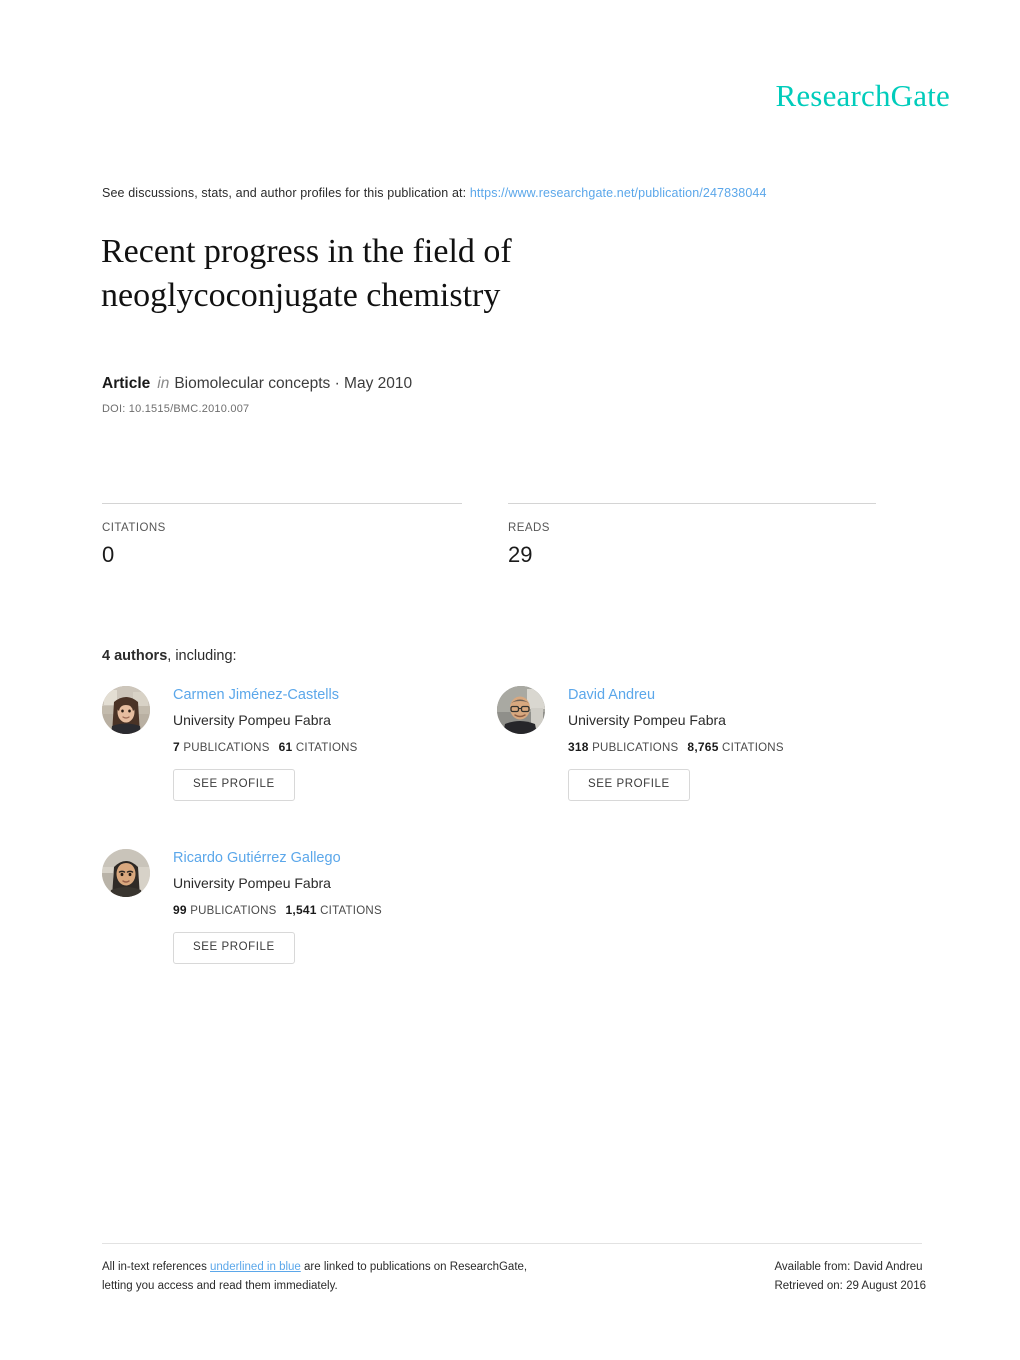 The image size is (1020, 1360). What do you see at coordinates (176, 747) in the screenshot?
I see `author-publications-count: 7` at bounding box center [176, 747].